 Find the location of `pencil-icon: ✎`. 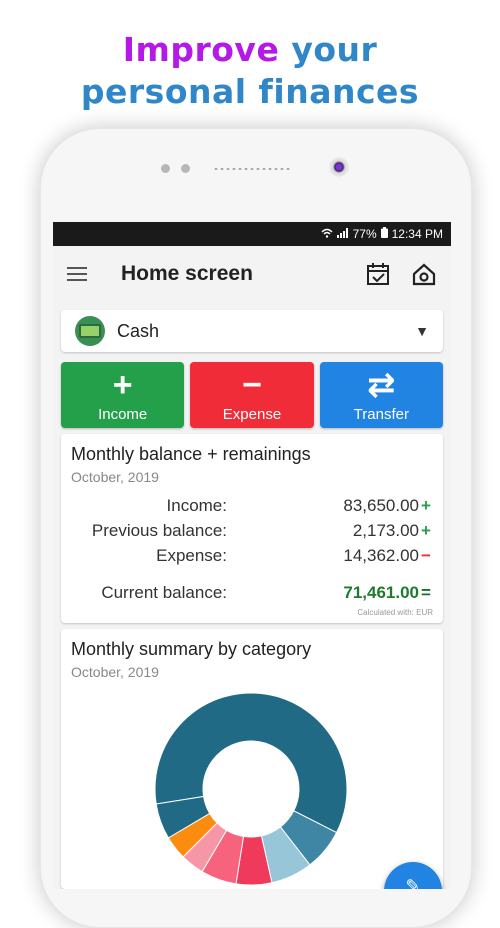

pencil-icon: ✎ is located at coordinates (413, 882).